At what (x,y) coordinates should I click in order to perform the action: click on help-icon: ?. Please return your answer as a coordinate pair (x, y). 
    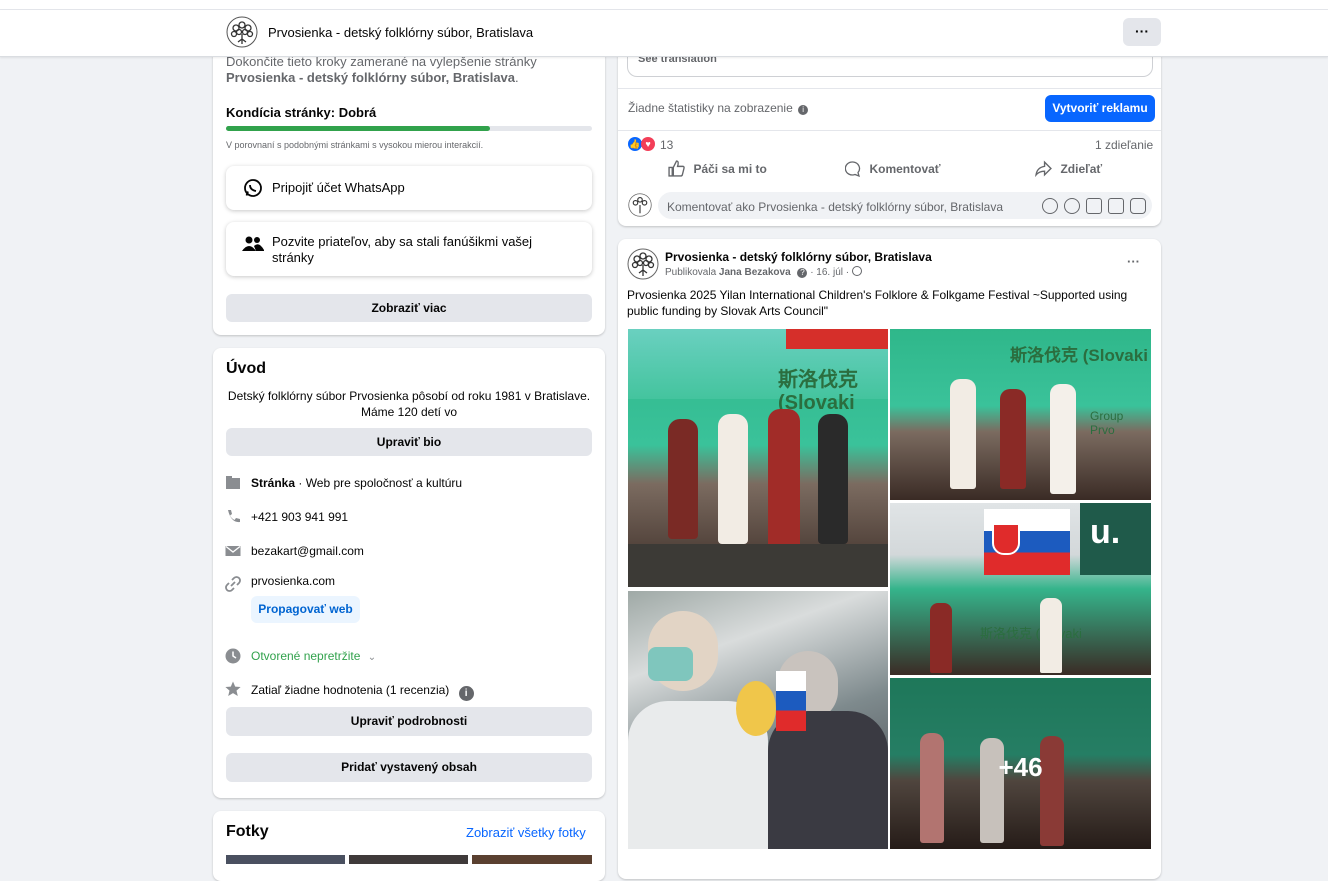
    Looking at the image, I should click on (802, 273).